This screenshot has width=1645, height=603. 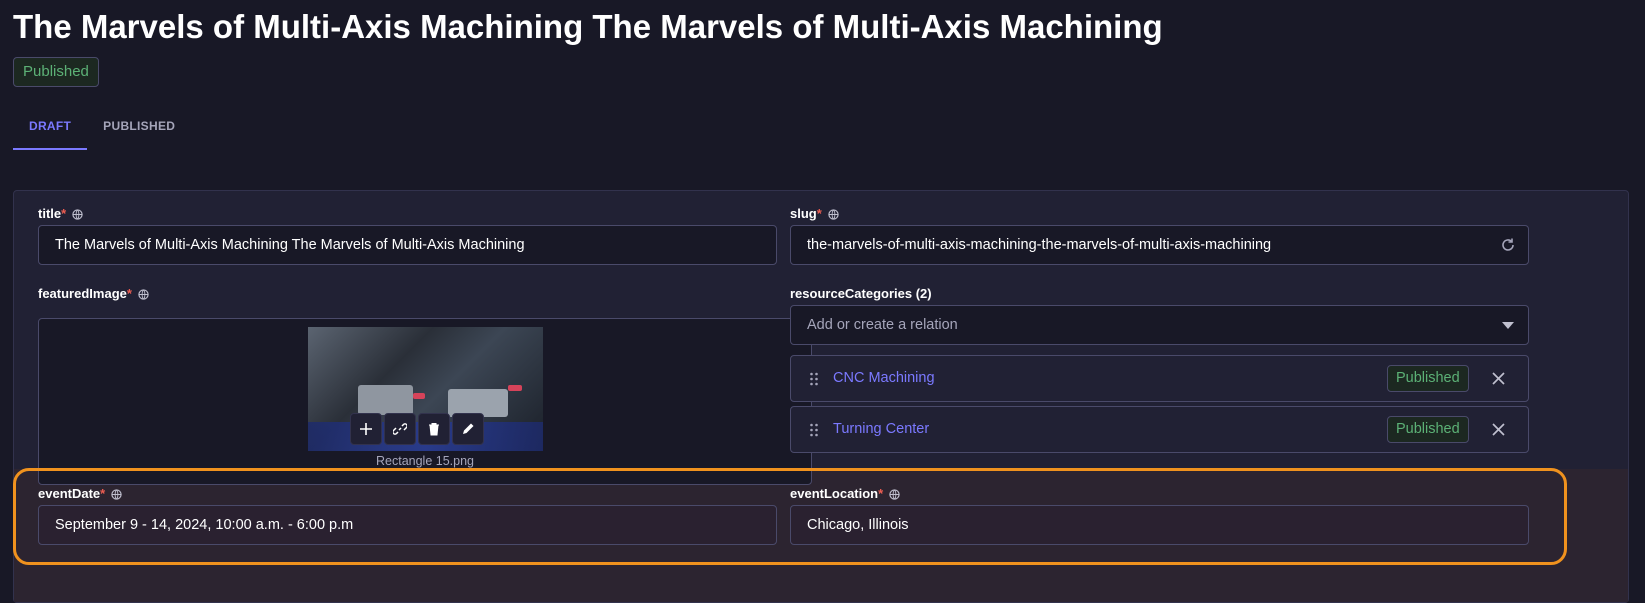 What do you see at coordinates (1159, 429) in the screenshot?
I see `relation-item: Turning Center Published` at bounding box center [1159, 429].